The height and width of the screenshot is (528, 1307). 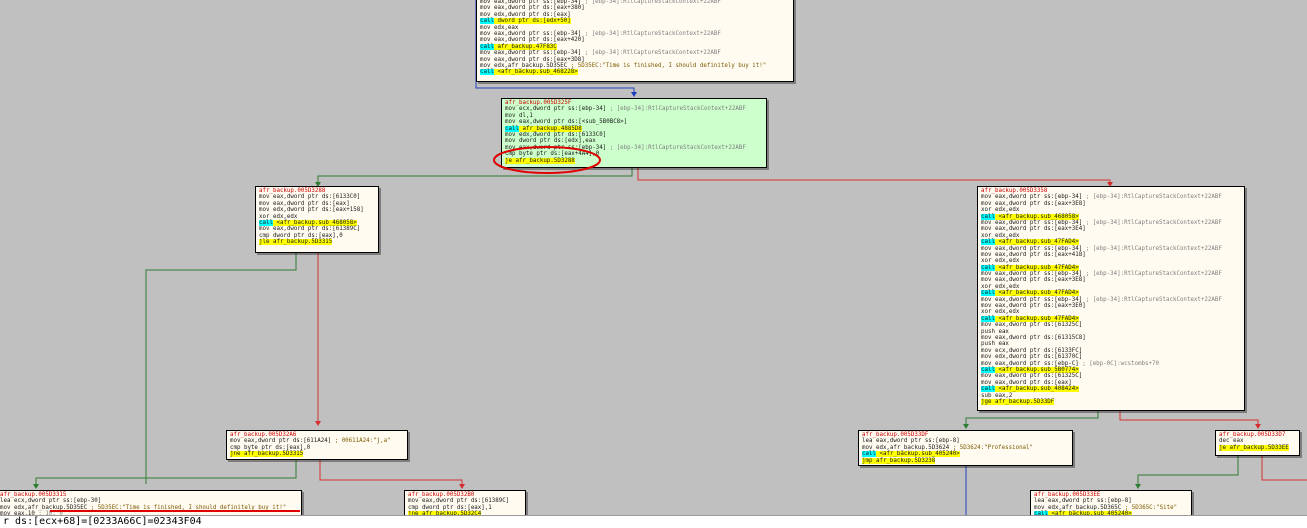 What do you see at coordinates (1187, 472) in the screenshot?
I see `edge-farright-true` at bounding box center [1187, 472].